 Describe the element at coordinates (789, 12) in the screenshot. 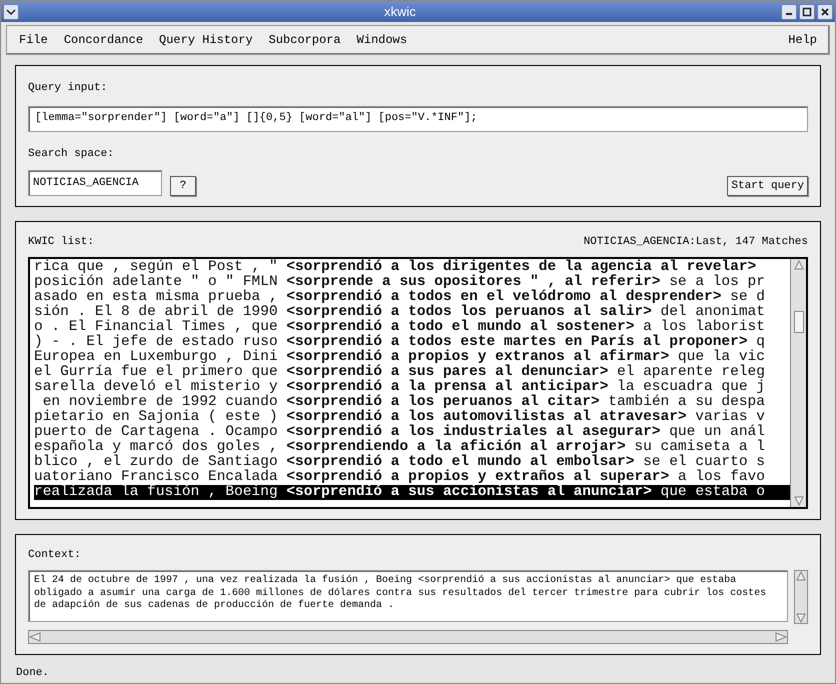

I see `minimize-icon` at that location.